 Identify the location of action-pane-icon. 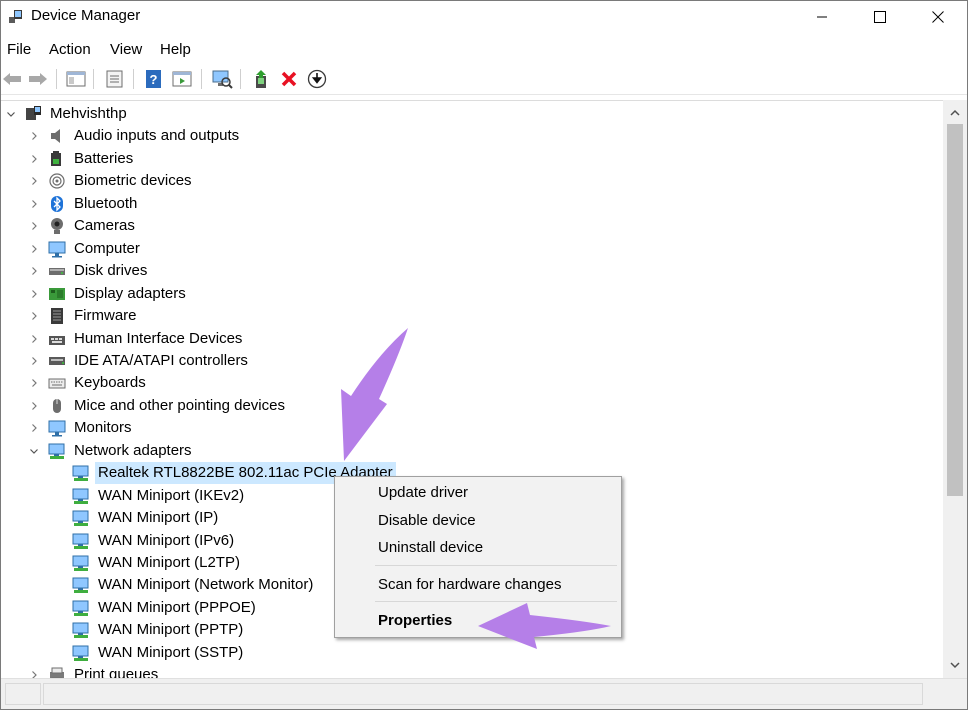
(182, 79).